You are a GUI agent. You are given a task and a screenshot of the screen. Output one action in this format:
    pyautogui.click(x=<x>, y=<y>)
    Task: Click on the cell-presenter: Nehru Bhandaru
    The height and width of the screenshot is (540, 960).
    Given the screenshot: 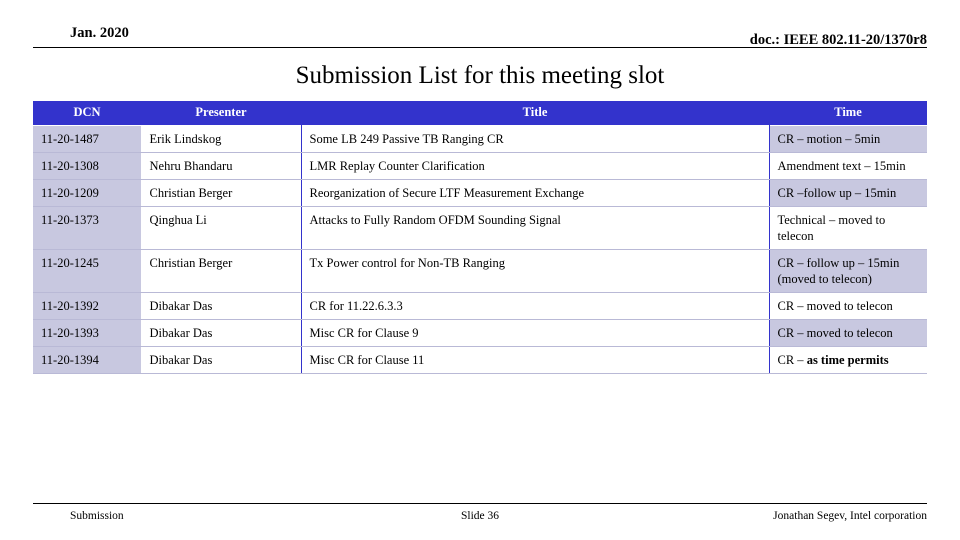 What is the action you would take?
    pyautogui.click(x=221, y=166)
    